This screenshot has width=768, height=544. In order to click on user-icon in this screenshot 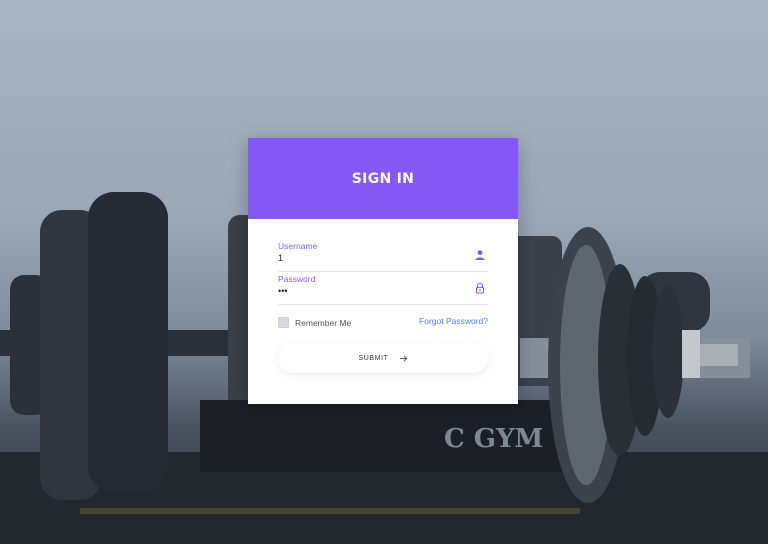, I will do `click(480, 255)`.